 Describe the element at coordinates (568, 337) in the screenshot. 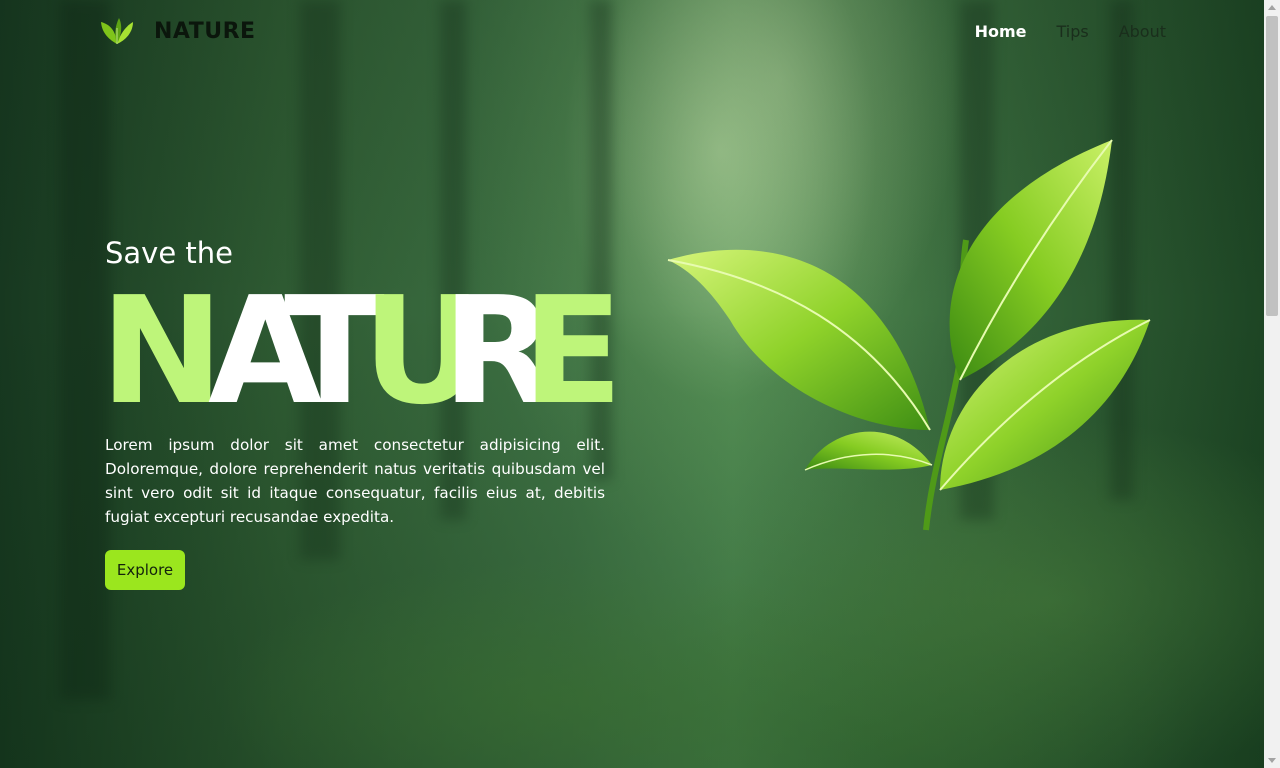

I see `hero-letter-e: E` at that location.